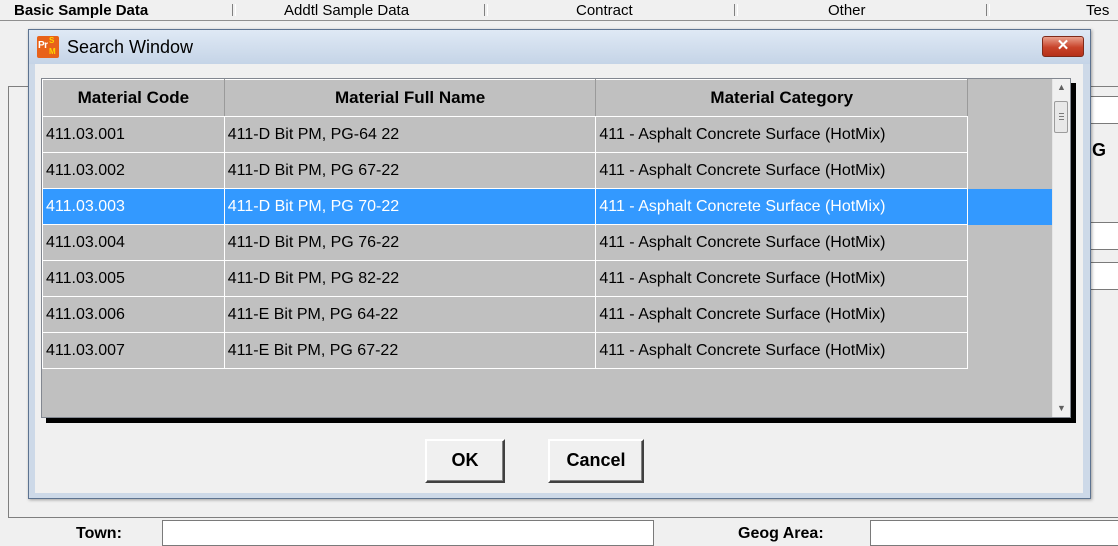  Describe the element at coordinates (410, 206) in the screenshot. I see `cell-material-name: 411-D Bit PM, PG 70-22` at that location.